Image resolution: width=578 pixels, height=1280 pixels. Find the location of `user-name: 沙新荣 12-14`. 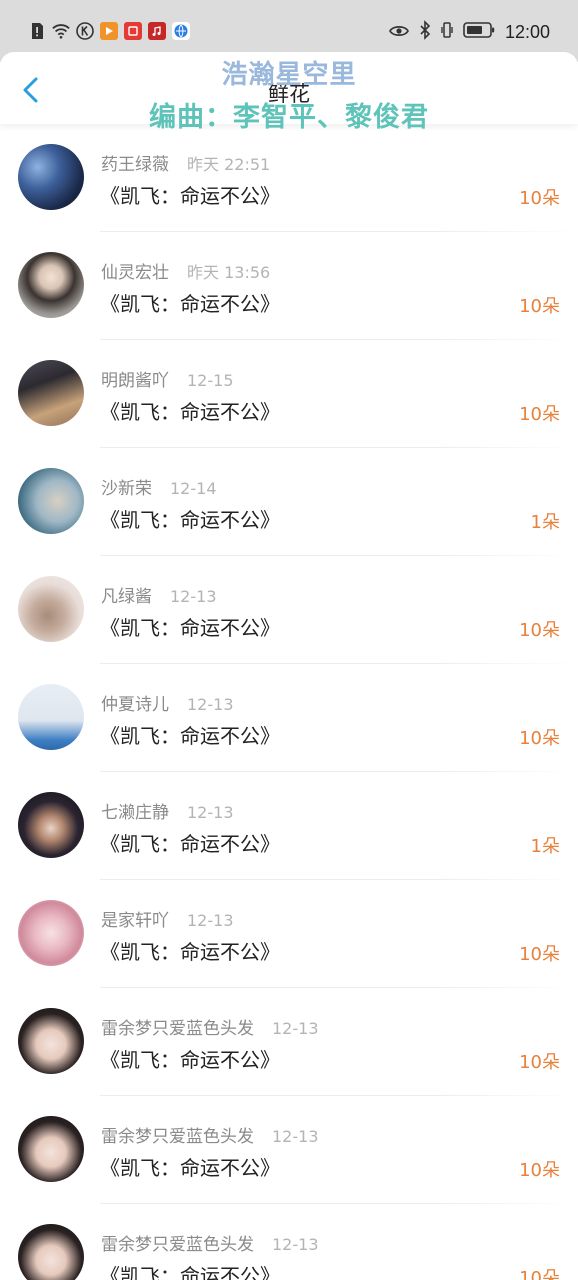

user-name: 沙新荣 12-14 is located at coordinates (159, 486).